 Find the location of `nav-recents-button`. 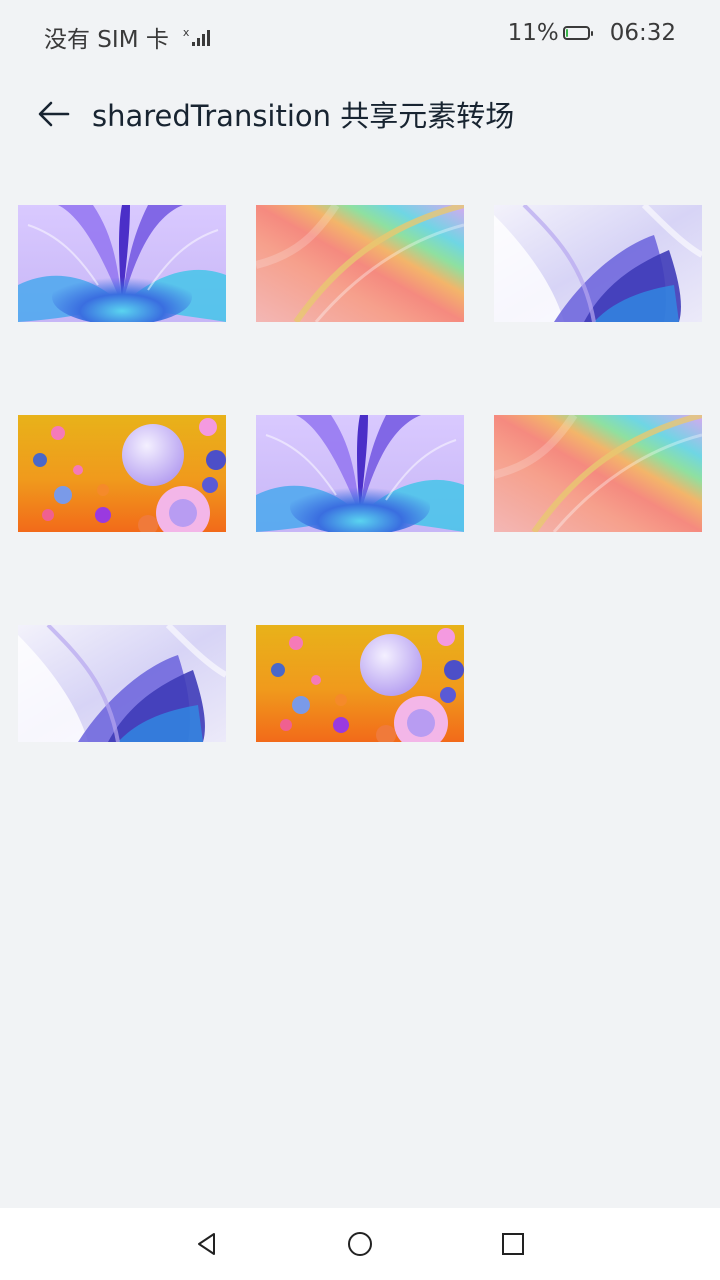

nav-recents-button is located at coordinates (513, 1244).